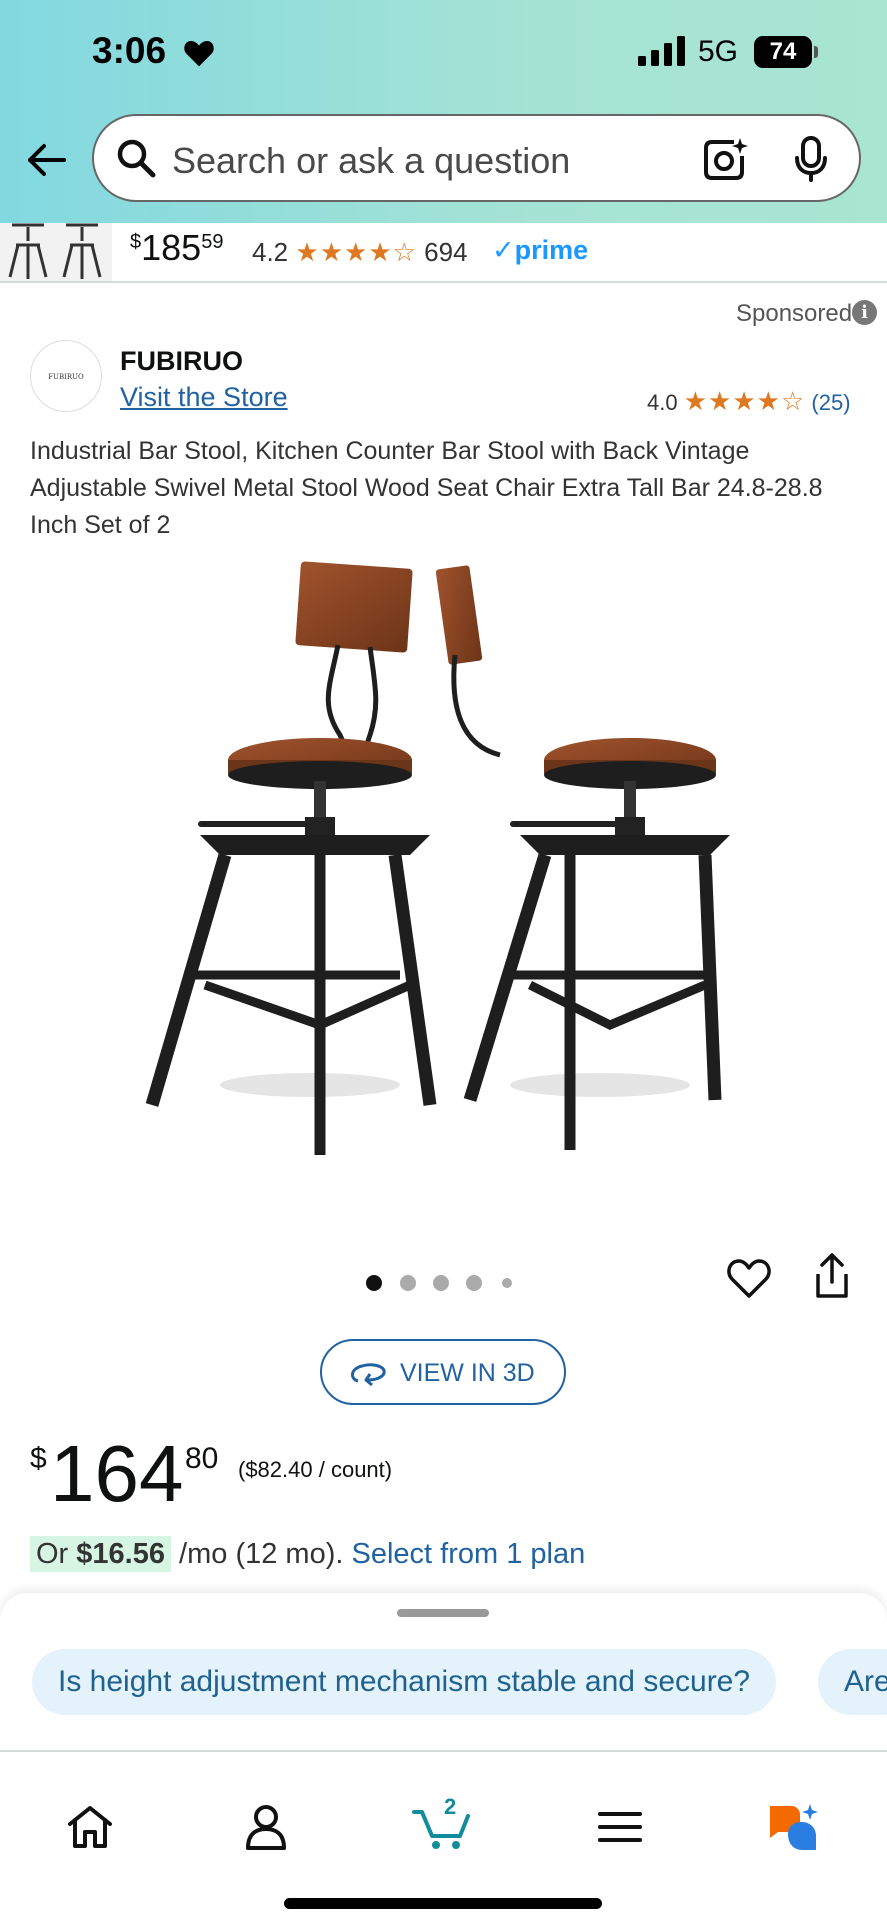  Describe the element at coordinates (443, 1613) in the screenshot. I see `sheet-drag-handle` at that location.